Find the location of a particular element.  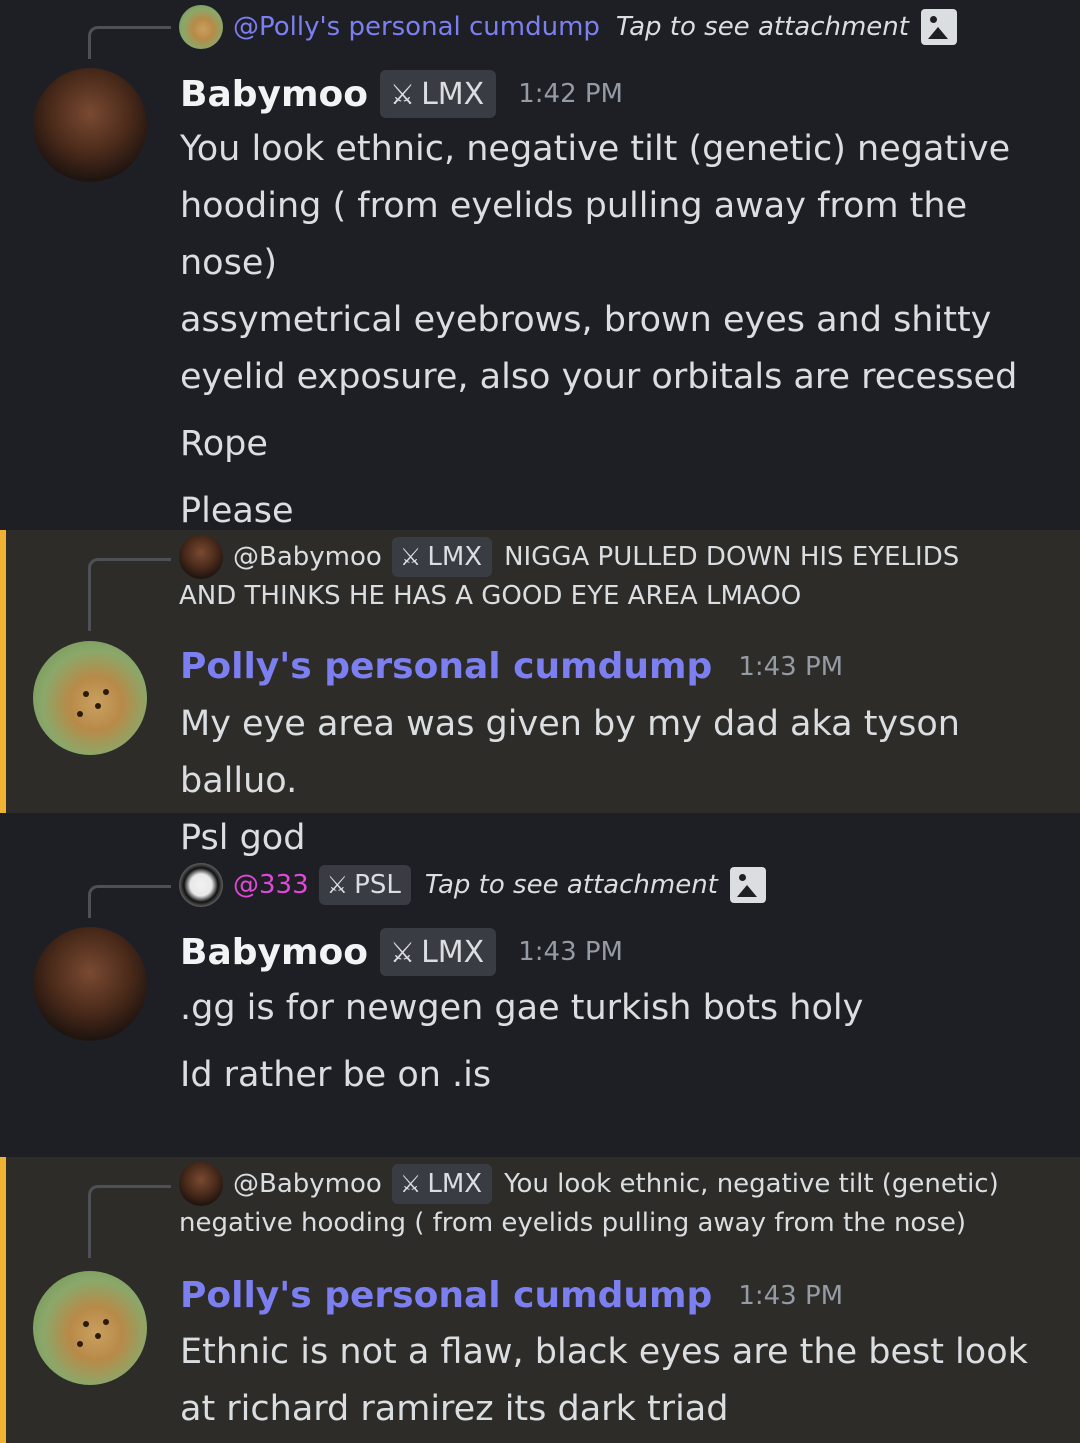

message-line: .gg is for newgen gae turkish bots holy is located at coordinates (522, 1008).